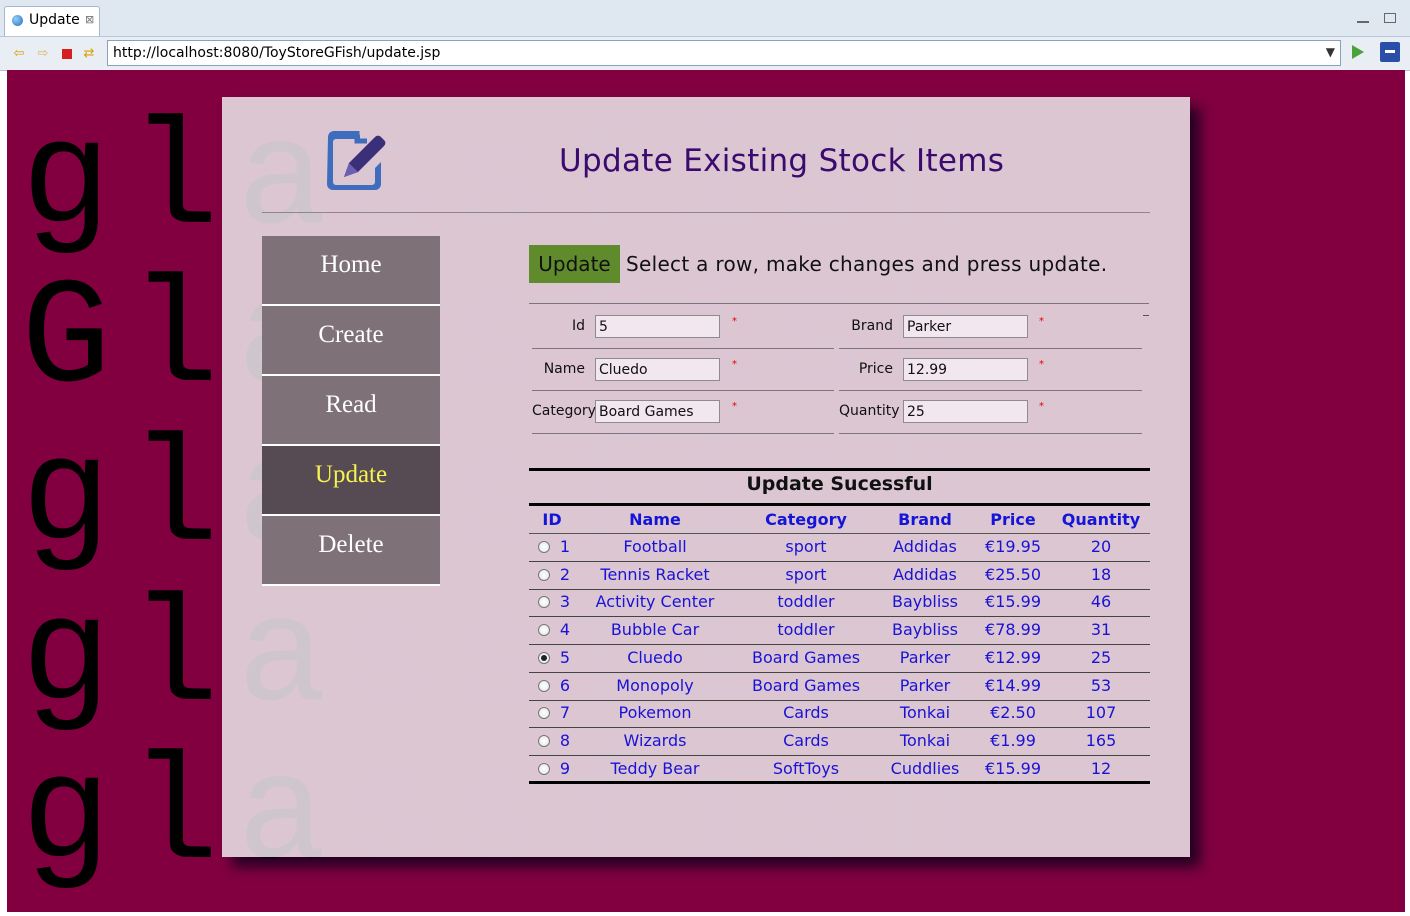  Describe the element at coordinates (839, 742) in the screenshot. I see `table-row: 8 Wizards Cards Tonkai €1.99 165` at that location.